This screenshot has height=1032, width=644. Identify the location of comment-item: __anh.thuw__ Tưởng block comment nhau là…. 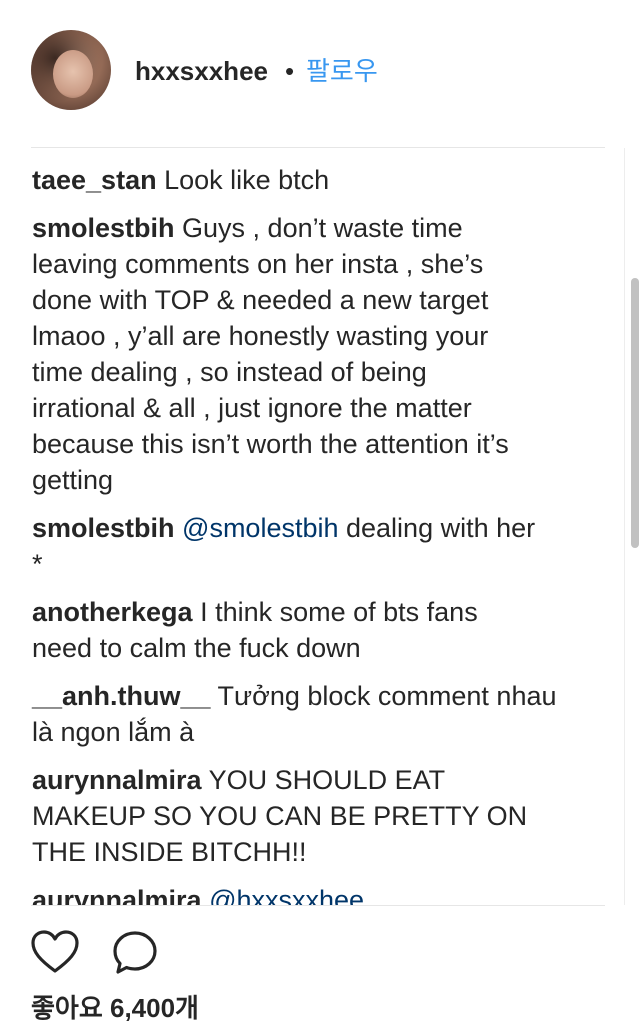
(310, 714).